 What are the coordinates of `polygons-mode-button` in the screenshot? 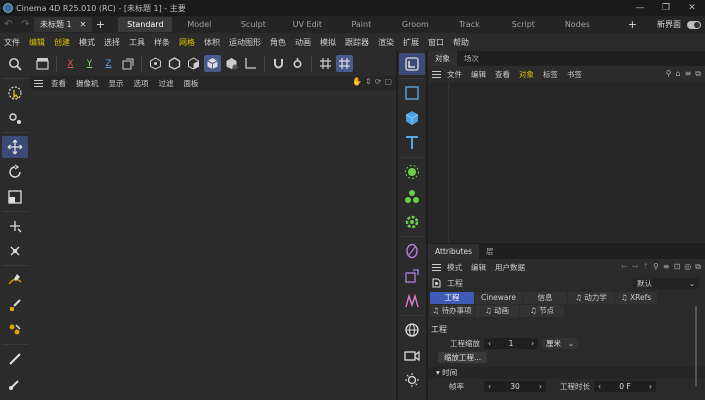 It's located at (193, 63).